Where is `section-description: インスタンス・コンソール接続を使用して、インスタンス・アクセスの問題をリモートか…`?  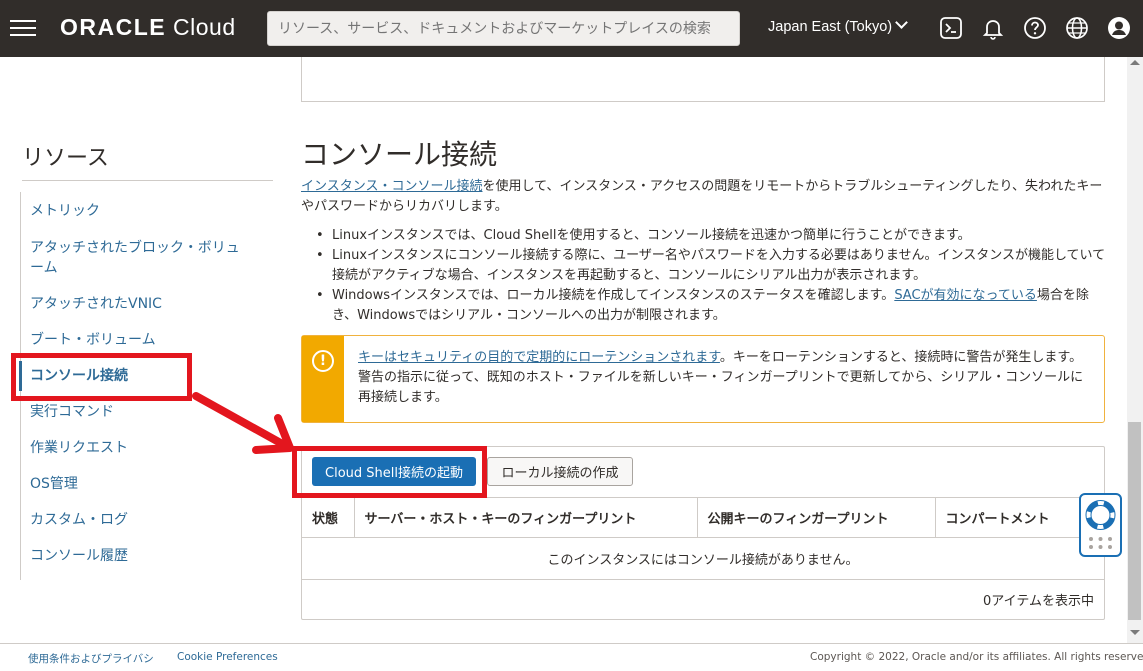
section-description: インスタンス・コンソール接続を使用して、インスタンス・アクセスの問題をリモートか… is located at coordinates (702, 196).